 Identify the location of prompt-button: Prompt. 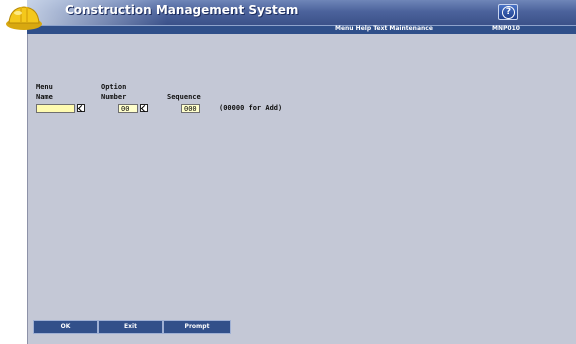
(197, 327).